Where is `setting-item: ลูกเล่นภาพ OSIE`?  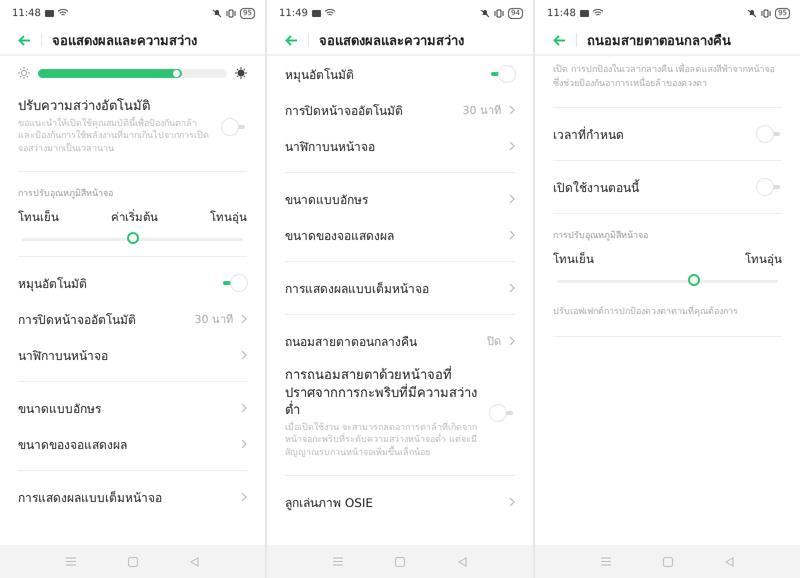
setting-item: ลูกเล่นภาพ OSIE is located at coordinates (400, 502).